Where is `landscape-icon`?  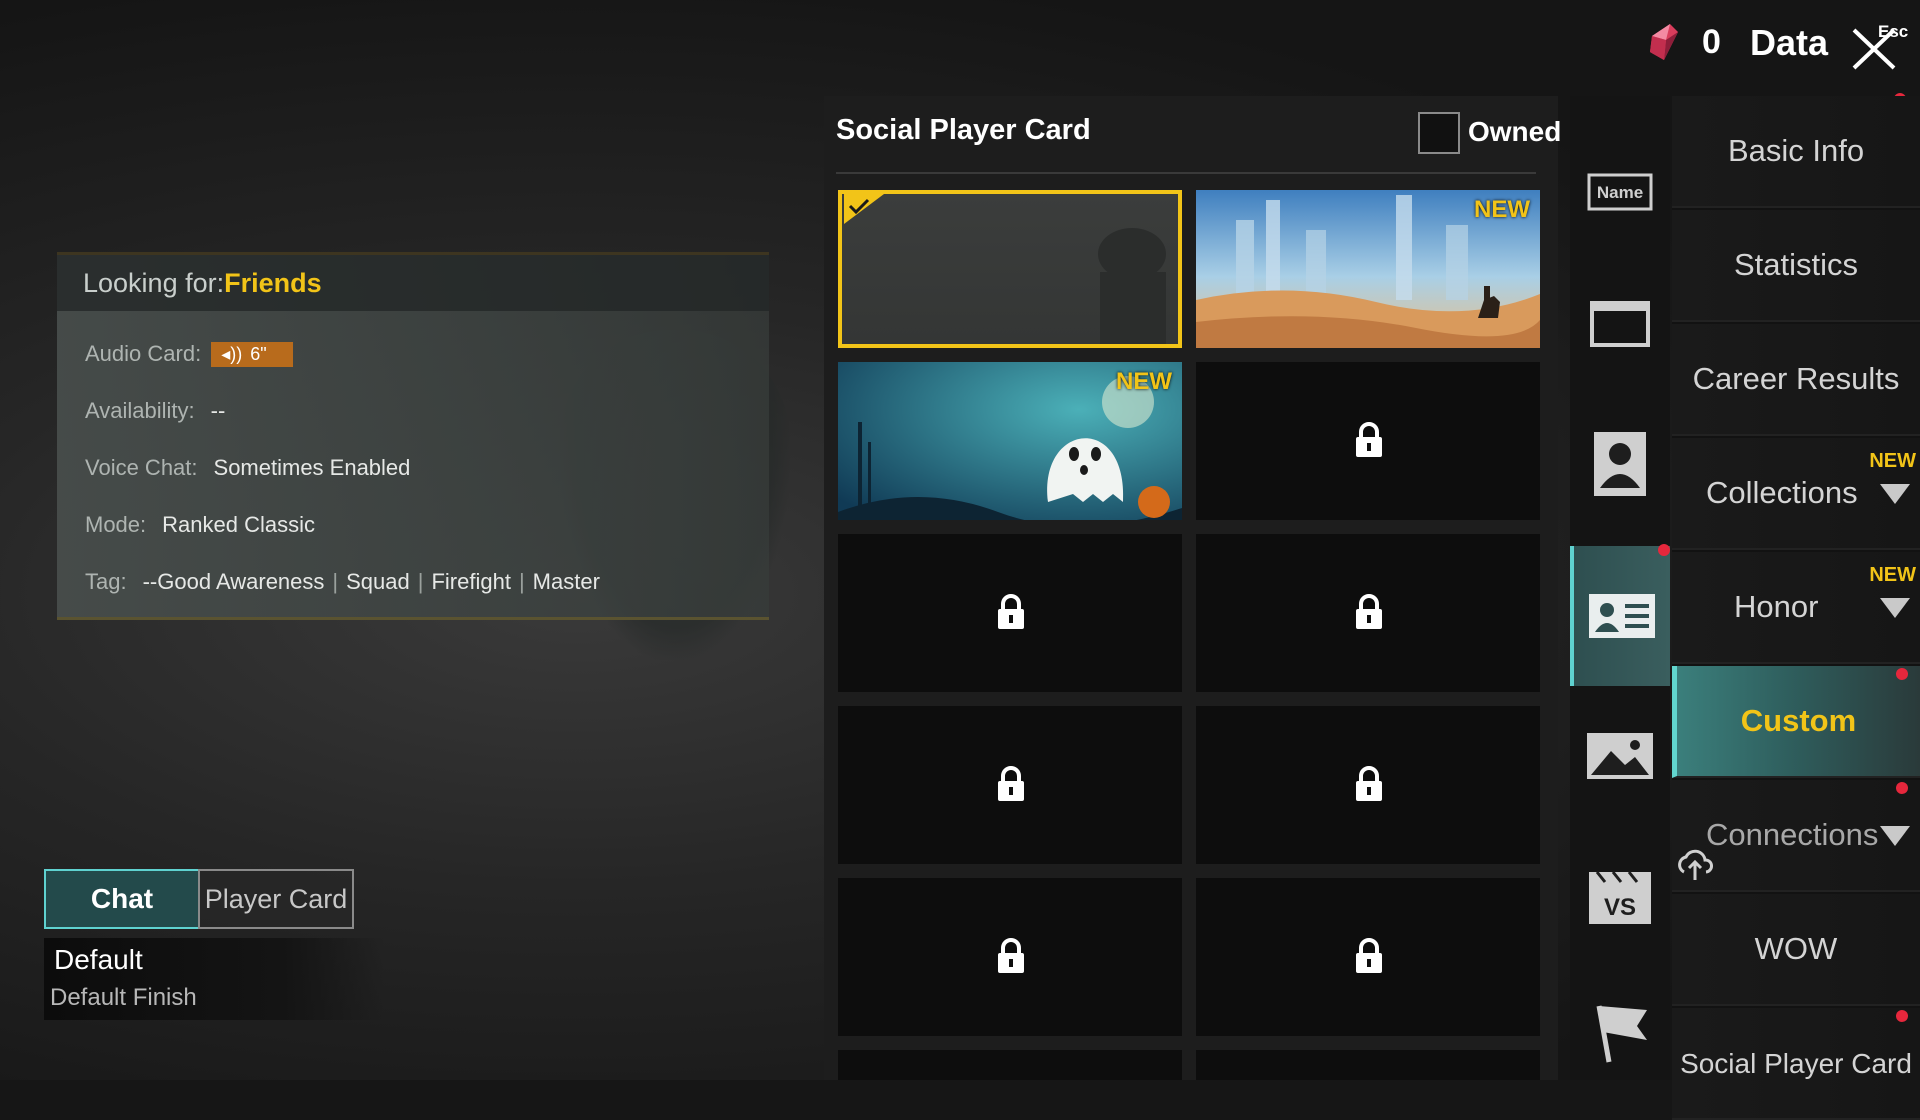
landscape-icon is located at coordinates (1620, 756).